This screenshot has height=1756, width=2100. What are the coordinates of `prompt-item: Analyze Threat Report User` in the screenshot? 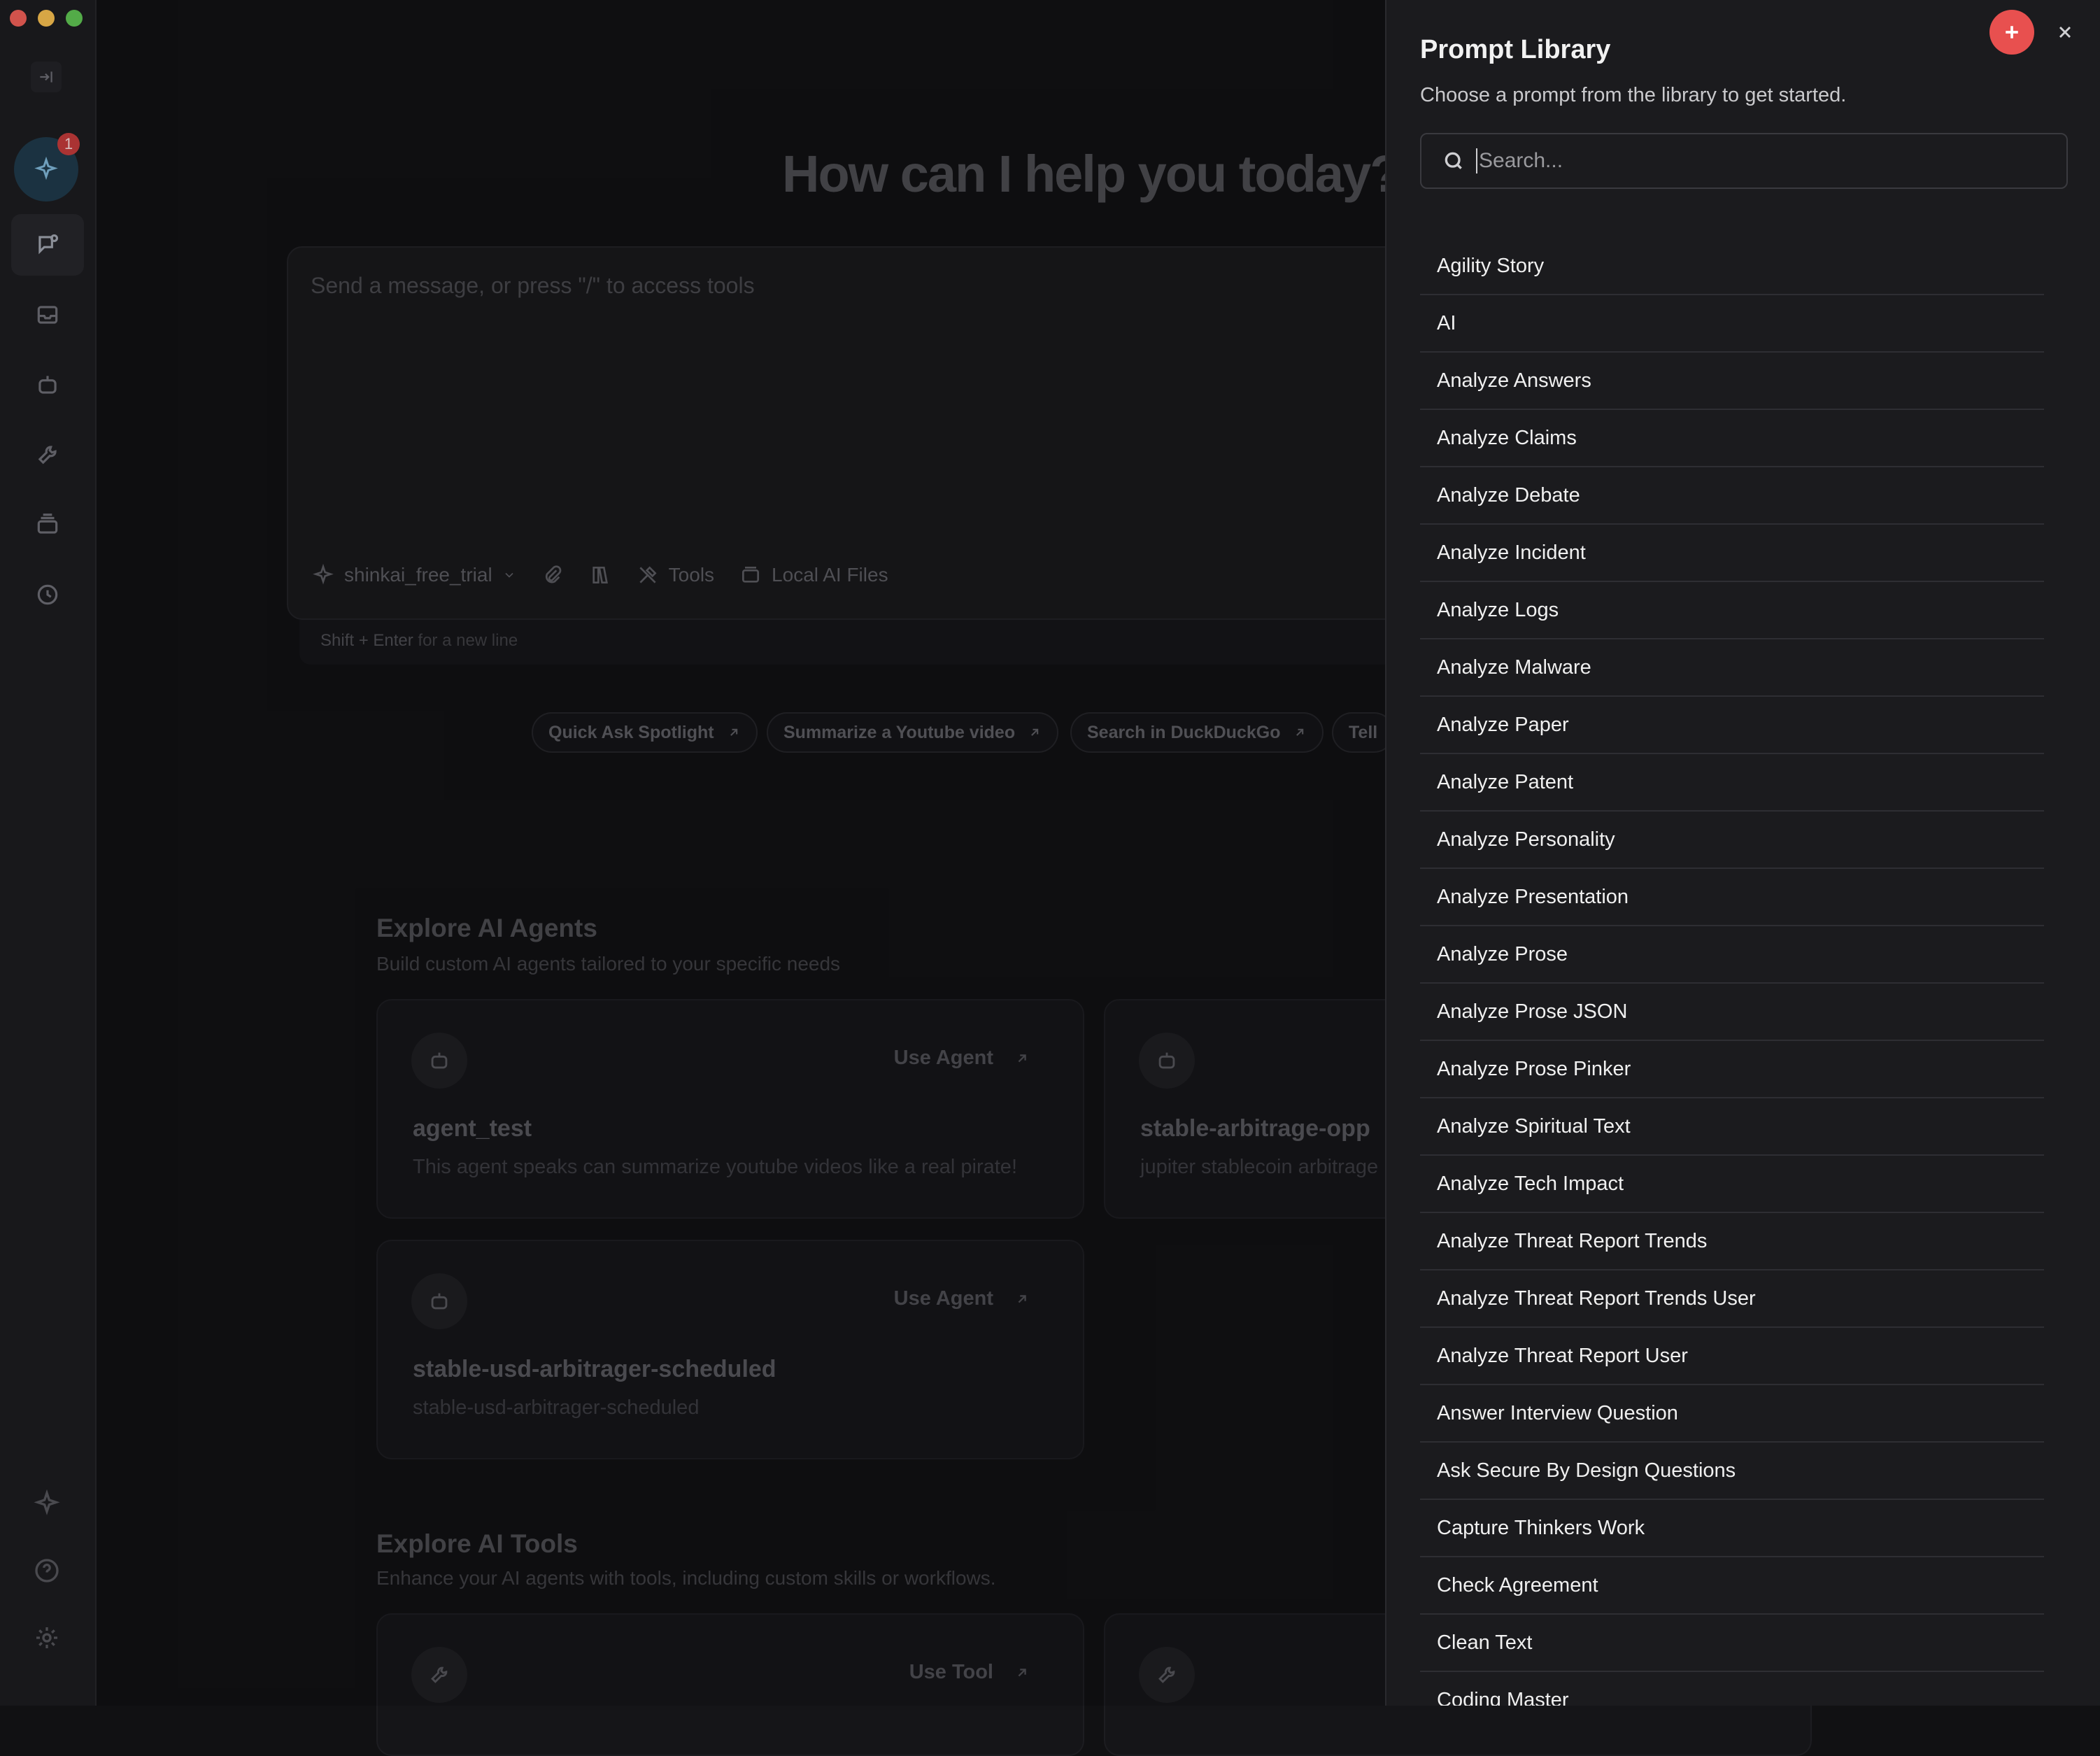 It's located at (1732, 1356).